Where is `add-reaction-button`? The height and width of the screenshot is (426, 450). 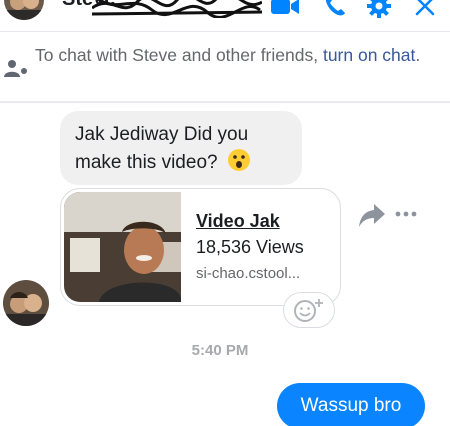
add-reaction-button is located at coordinates (309, 310).